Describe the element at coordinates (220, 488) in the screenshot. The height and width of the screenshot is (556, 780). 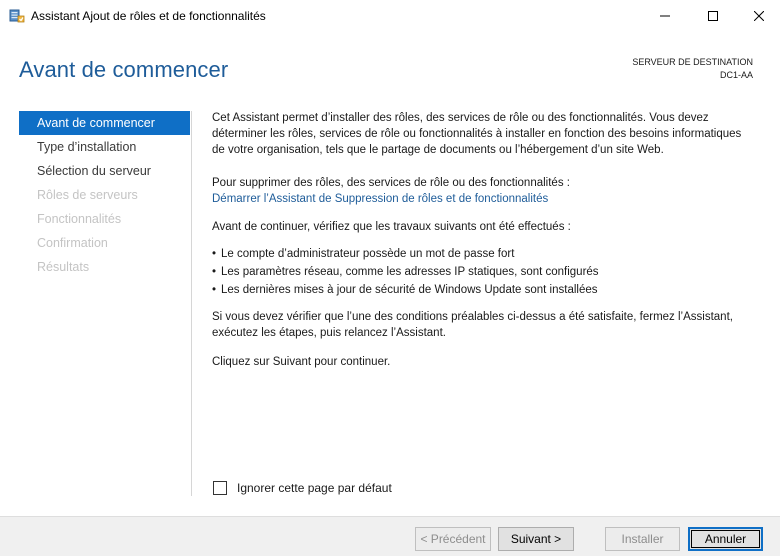
I see `skip-page-checkbox` at that location.